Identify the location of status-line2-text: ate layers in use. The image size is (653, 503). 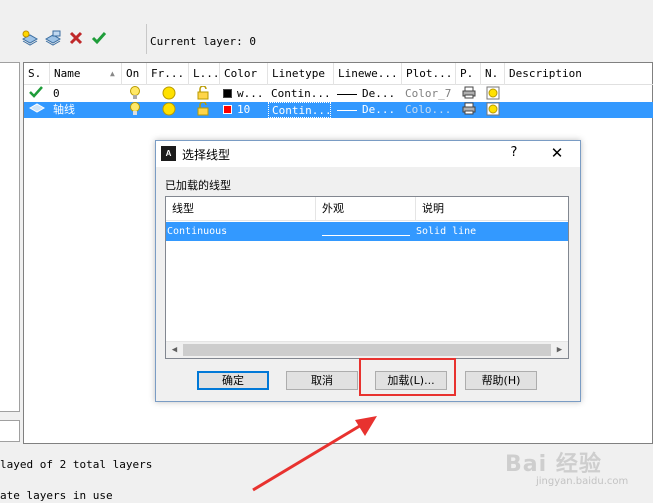
(56, 495).